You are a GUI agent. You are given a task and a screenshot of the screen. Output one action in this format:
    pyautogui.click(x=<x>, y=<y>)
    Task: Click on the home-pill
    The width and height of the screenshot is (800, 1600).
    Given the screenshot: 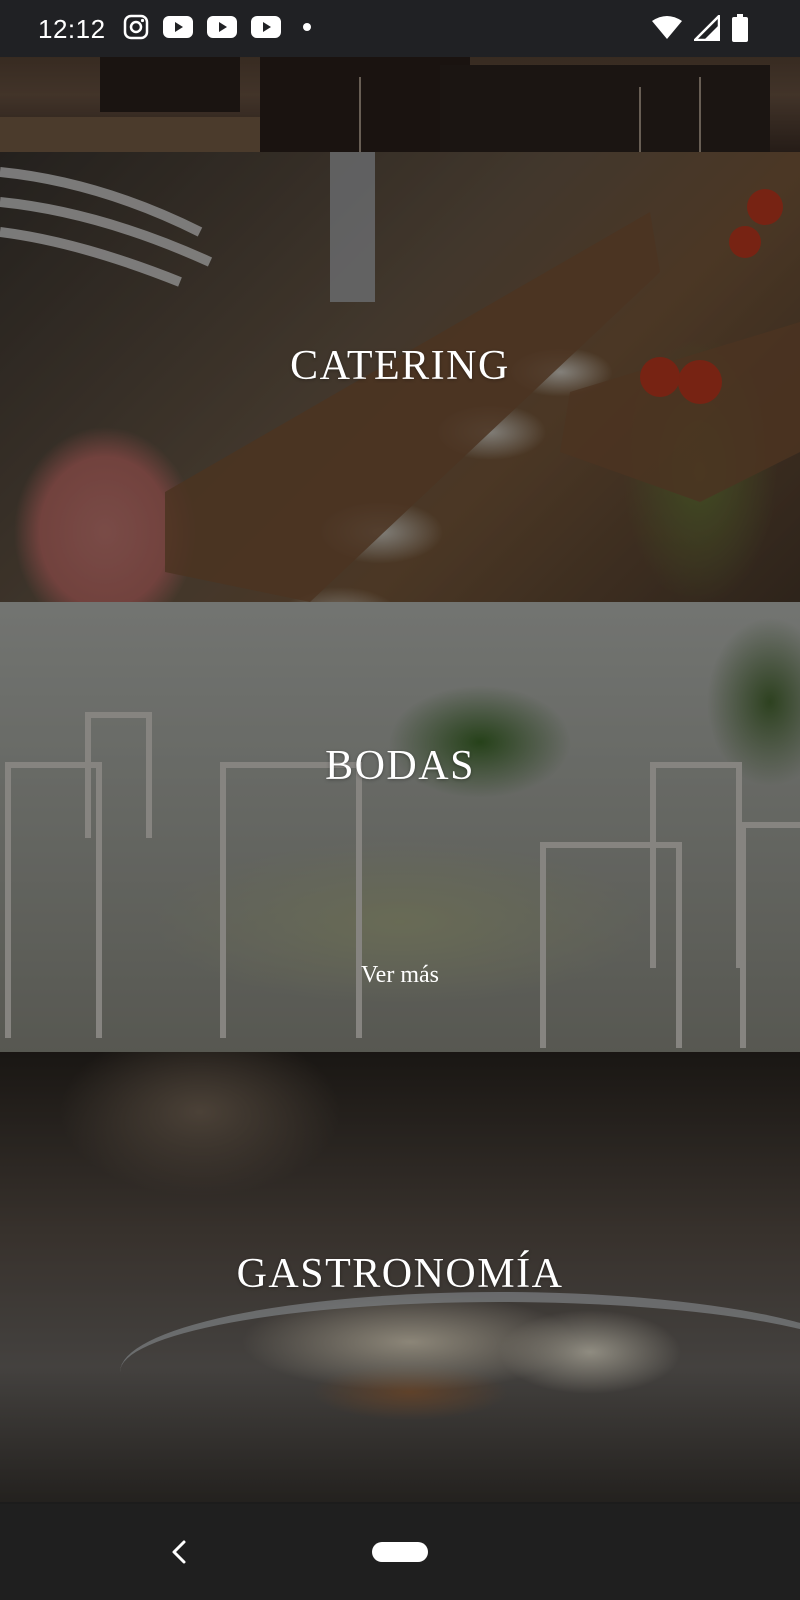 What is the action you would take?
    pyautogui.click(x=400, y=1552)
    